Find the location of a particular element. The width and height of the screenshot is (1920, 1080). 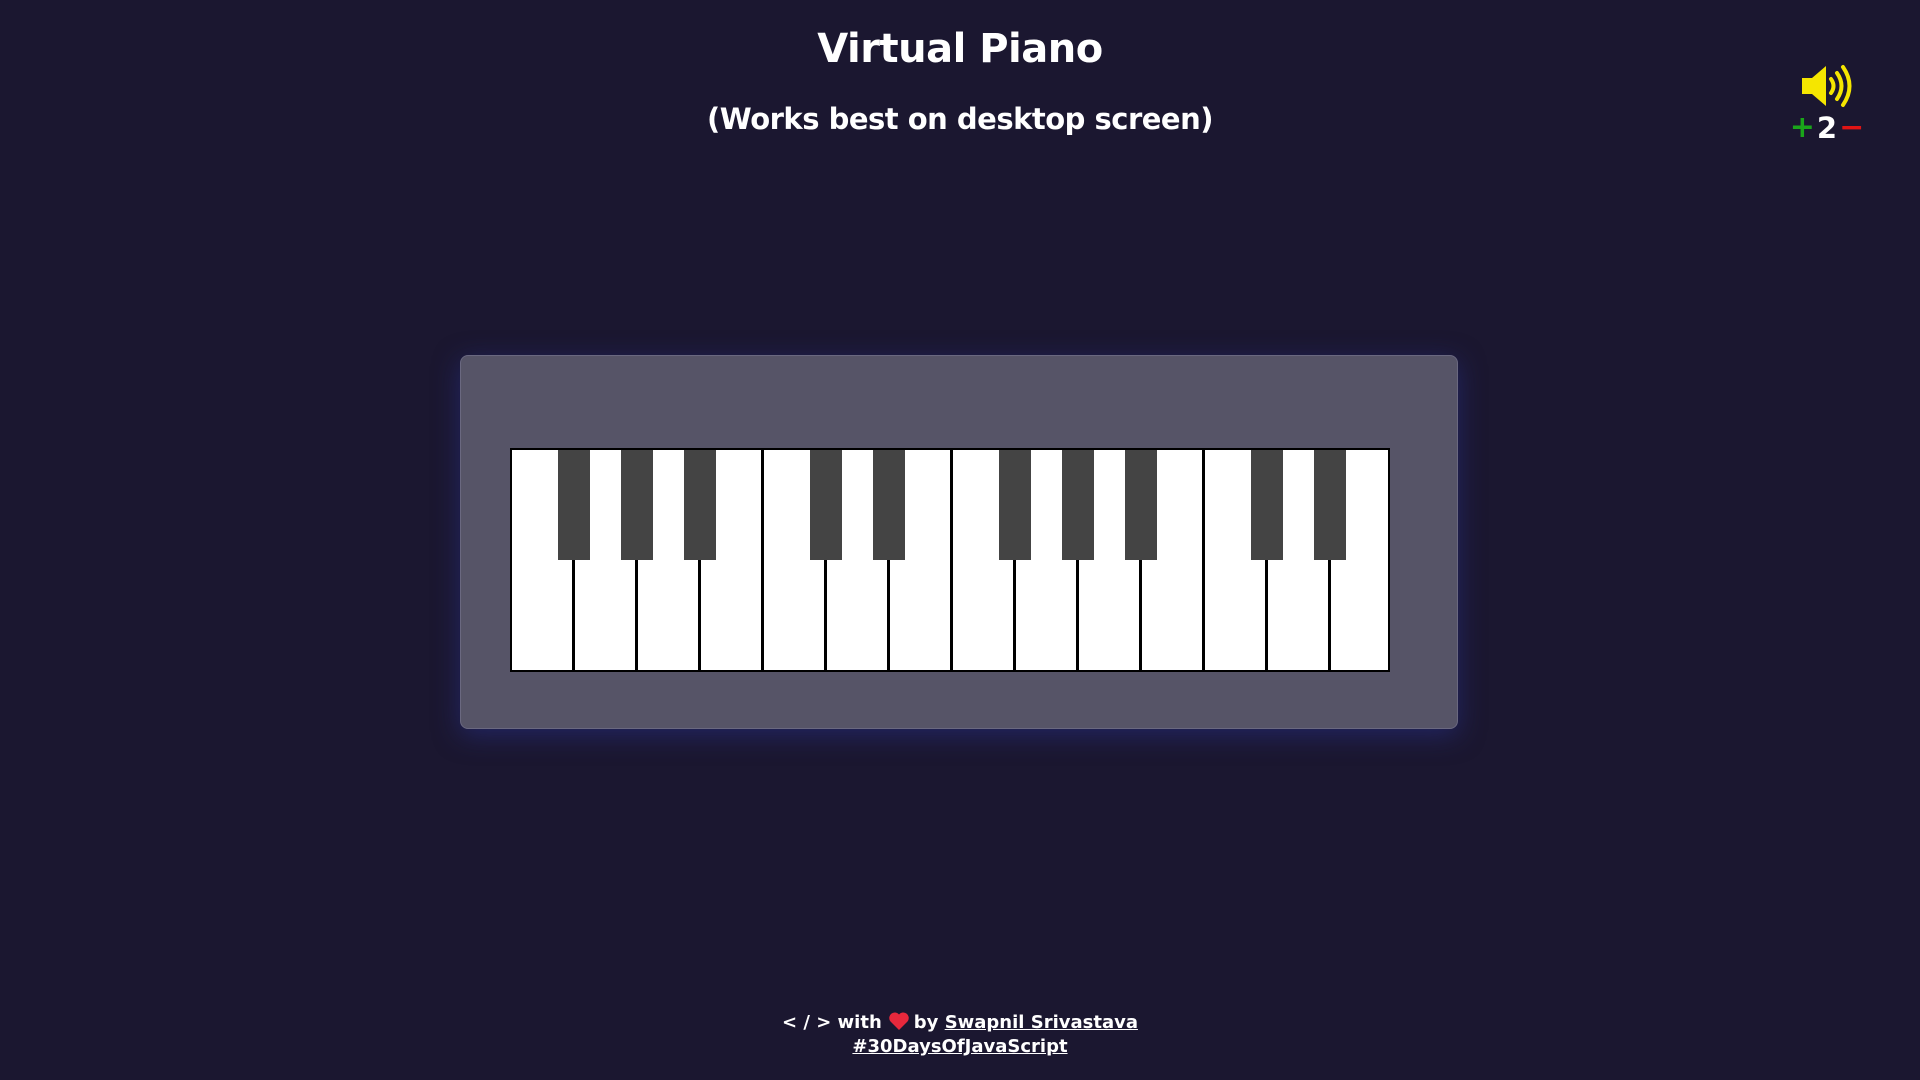

volume-control: + 2 − is located at coordinates (1827, 104).